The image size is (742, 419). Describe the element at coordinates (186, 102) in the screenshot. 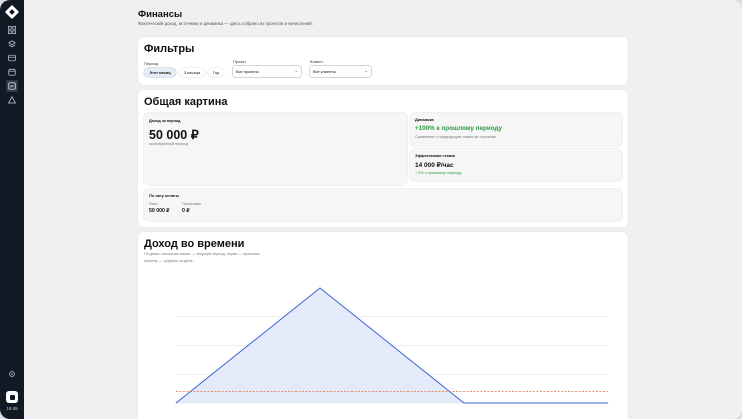

I see `overview-title: Общая картина` at that location.